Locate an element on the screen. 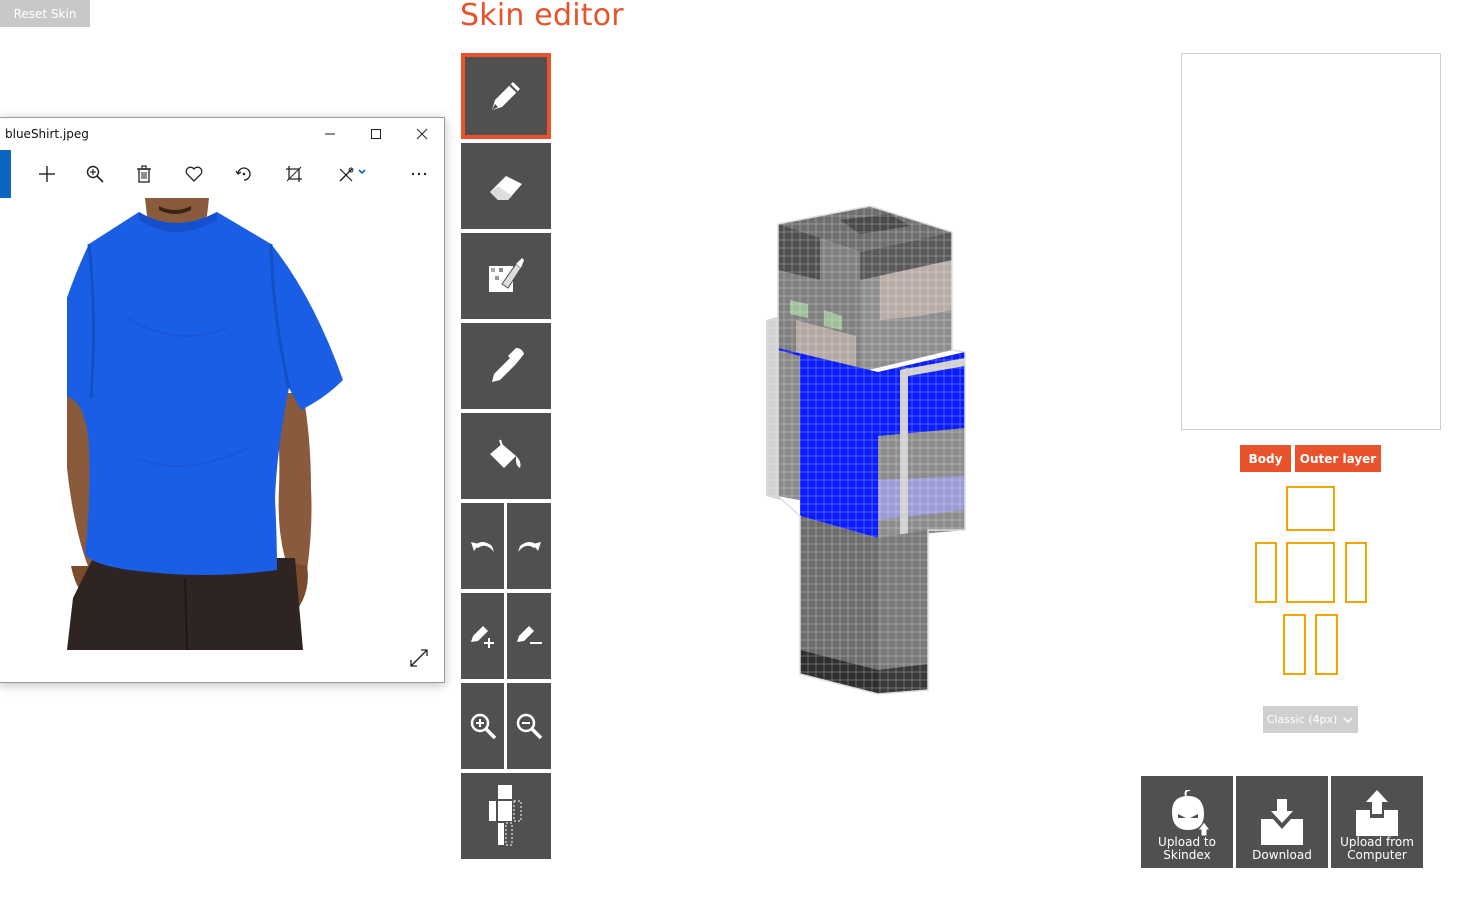 This screenshot has width=1468, height=900. part-right-leg is located at coordinates (1294, 644).